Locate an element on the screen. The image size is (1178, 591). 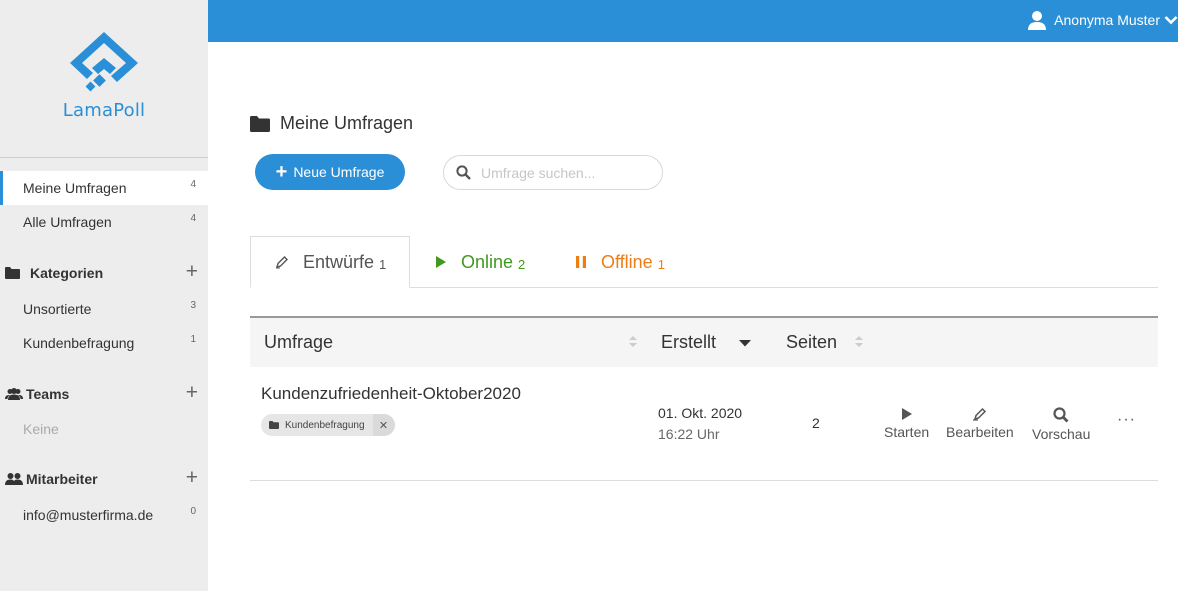
start-button: Starten is located at coordinates (906, 423).